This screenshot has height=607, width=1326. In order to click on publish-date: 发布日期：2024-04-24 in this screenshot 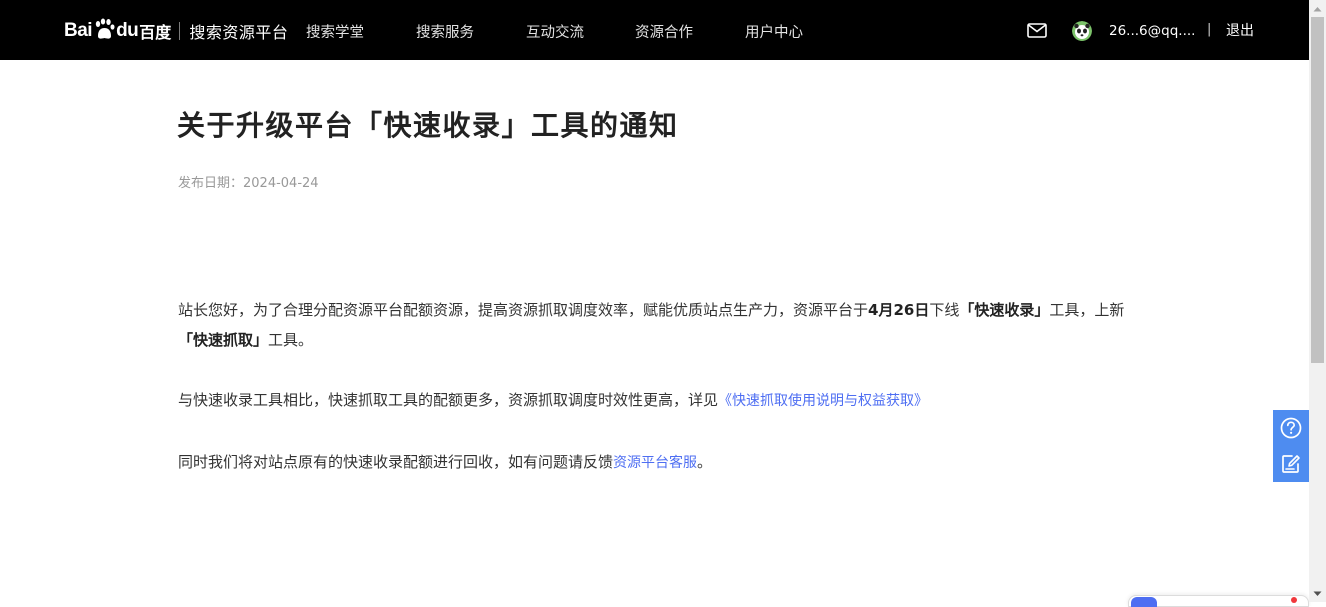, I will do `click(248, 183)`.